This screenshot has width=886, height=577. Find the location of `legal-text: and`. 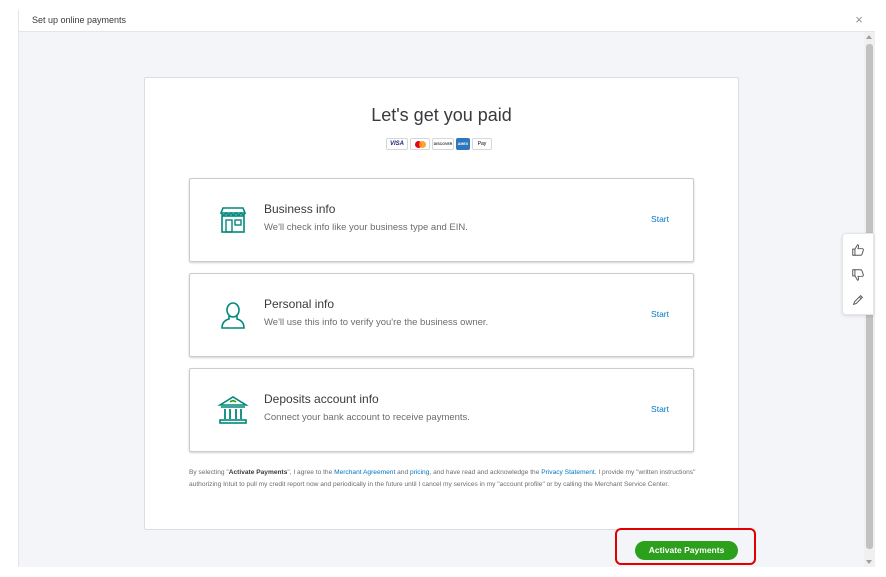

legal-text: and is located at coordinates (402, 472).